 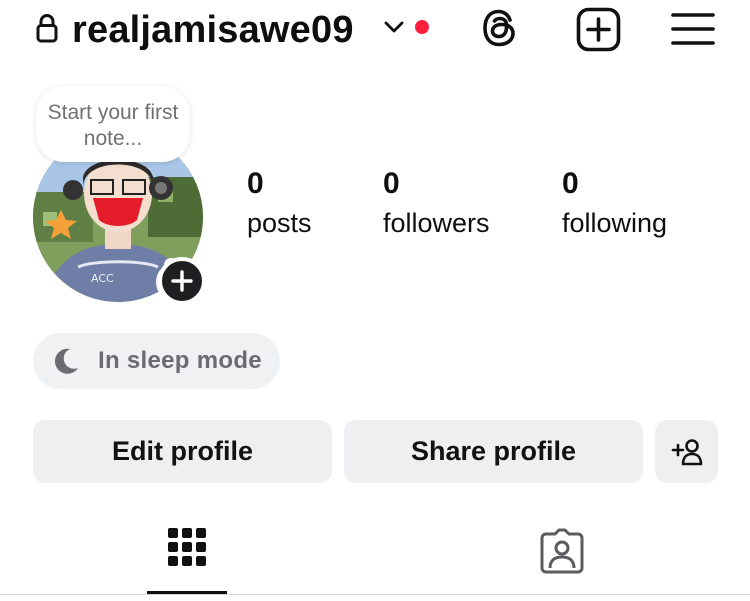 What do you see at coordinates (255, 183) in the screenshot?
I see `posts-count: 0` at bounding box center [255, 183].